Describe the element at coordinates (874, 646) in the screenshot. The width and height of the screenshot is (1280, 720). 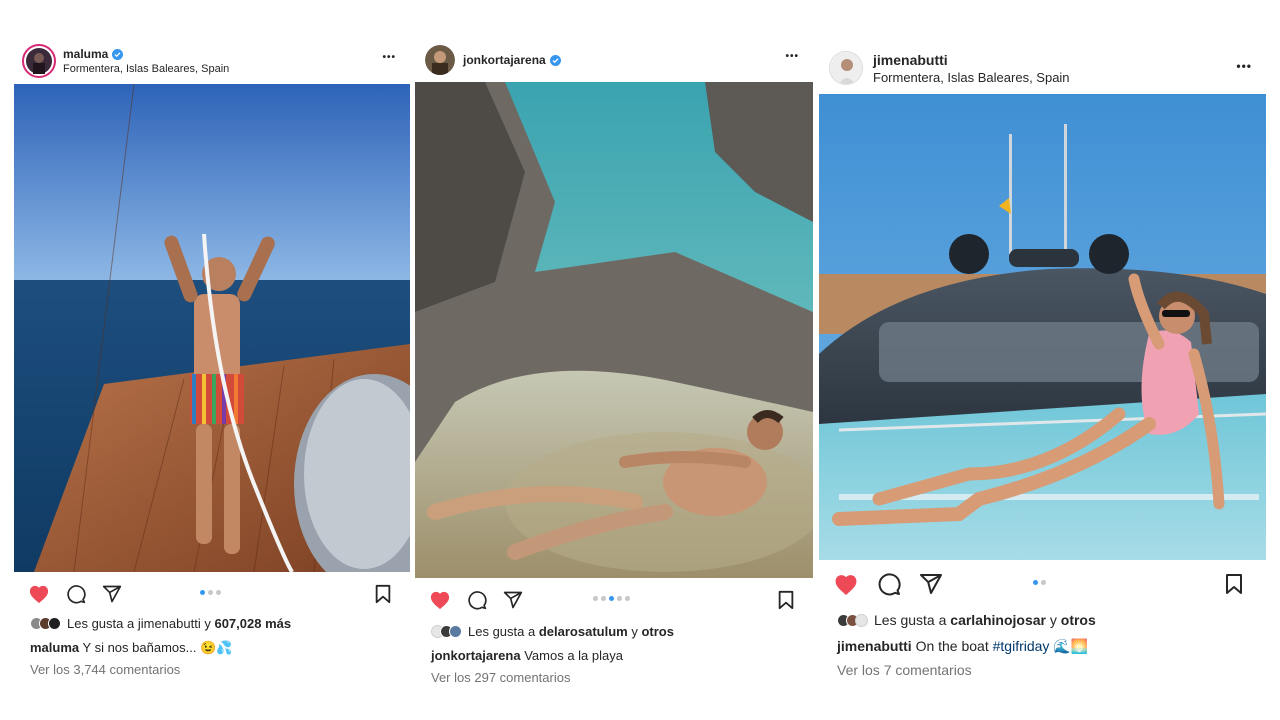
I see `caption-username: jimenabutti` at that location.